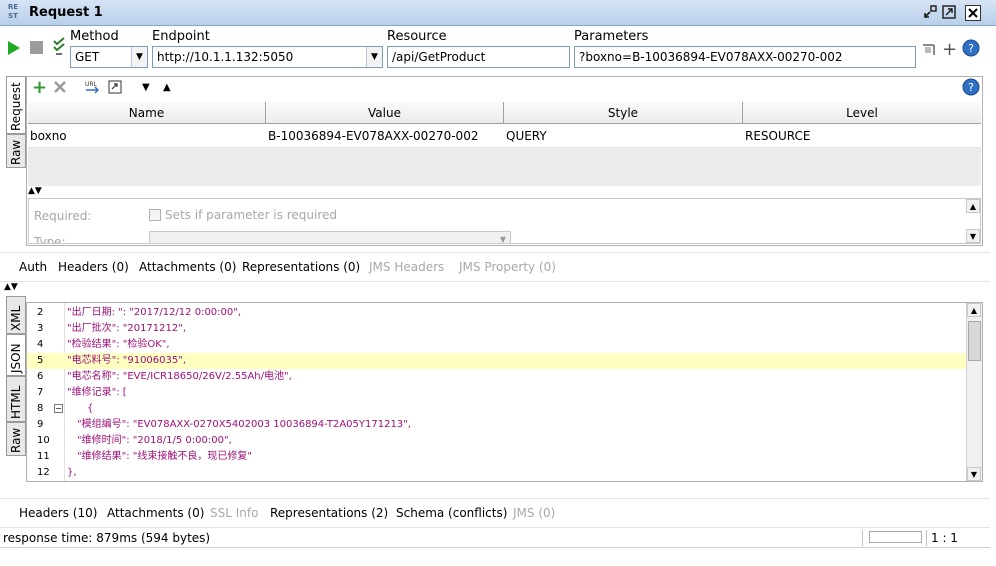 Image resolution: width=996 pixels, height=566 pixels. What do you see at coordinates (115, 89) in the screenshot?
I see `revert-icon` at bounding box center [115, 89].